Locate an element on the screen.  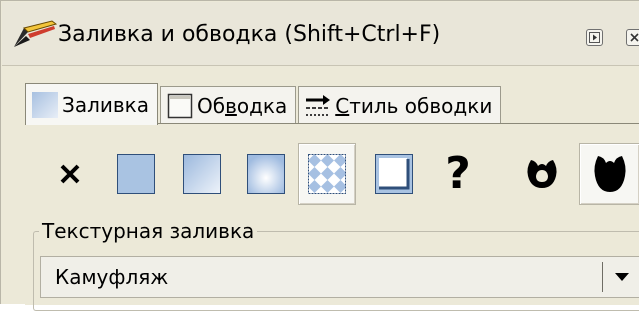
dropdown-arrow-button is located at coordinates (622, 277).